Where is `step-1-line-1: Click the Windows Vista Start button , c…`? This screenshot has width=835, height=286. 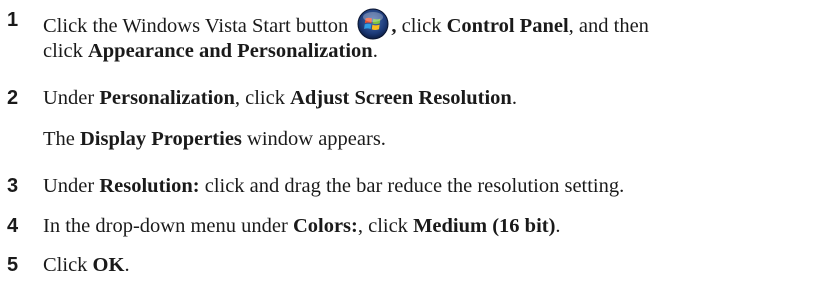 step-1-line-1: Click the Windows Vista Start button , c… is located at coordinates (346, 24).